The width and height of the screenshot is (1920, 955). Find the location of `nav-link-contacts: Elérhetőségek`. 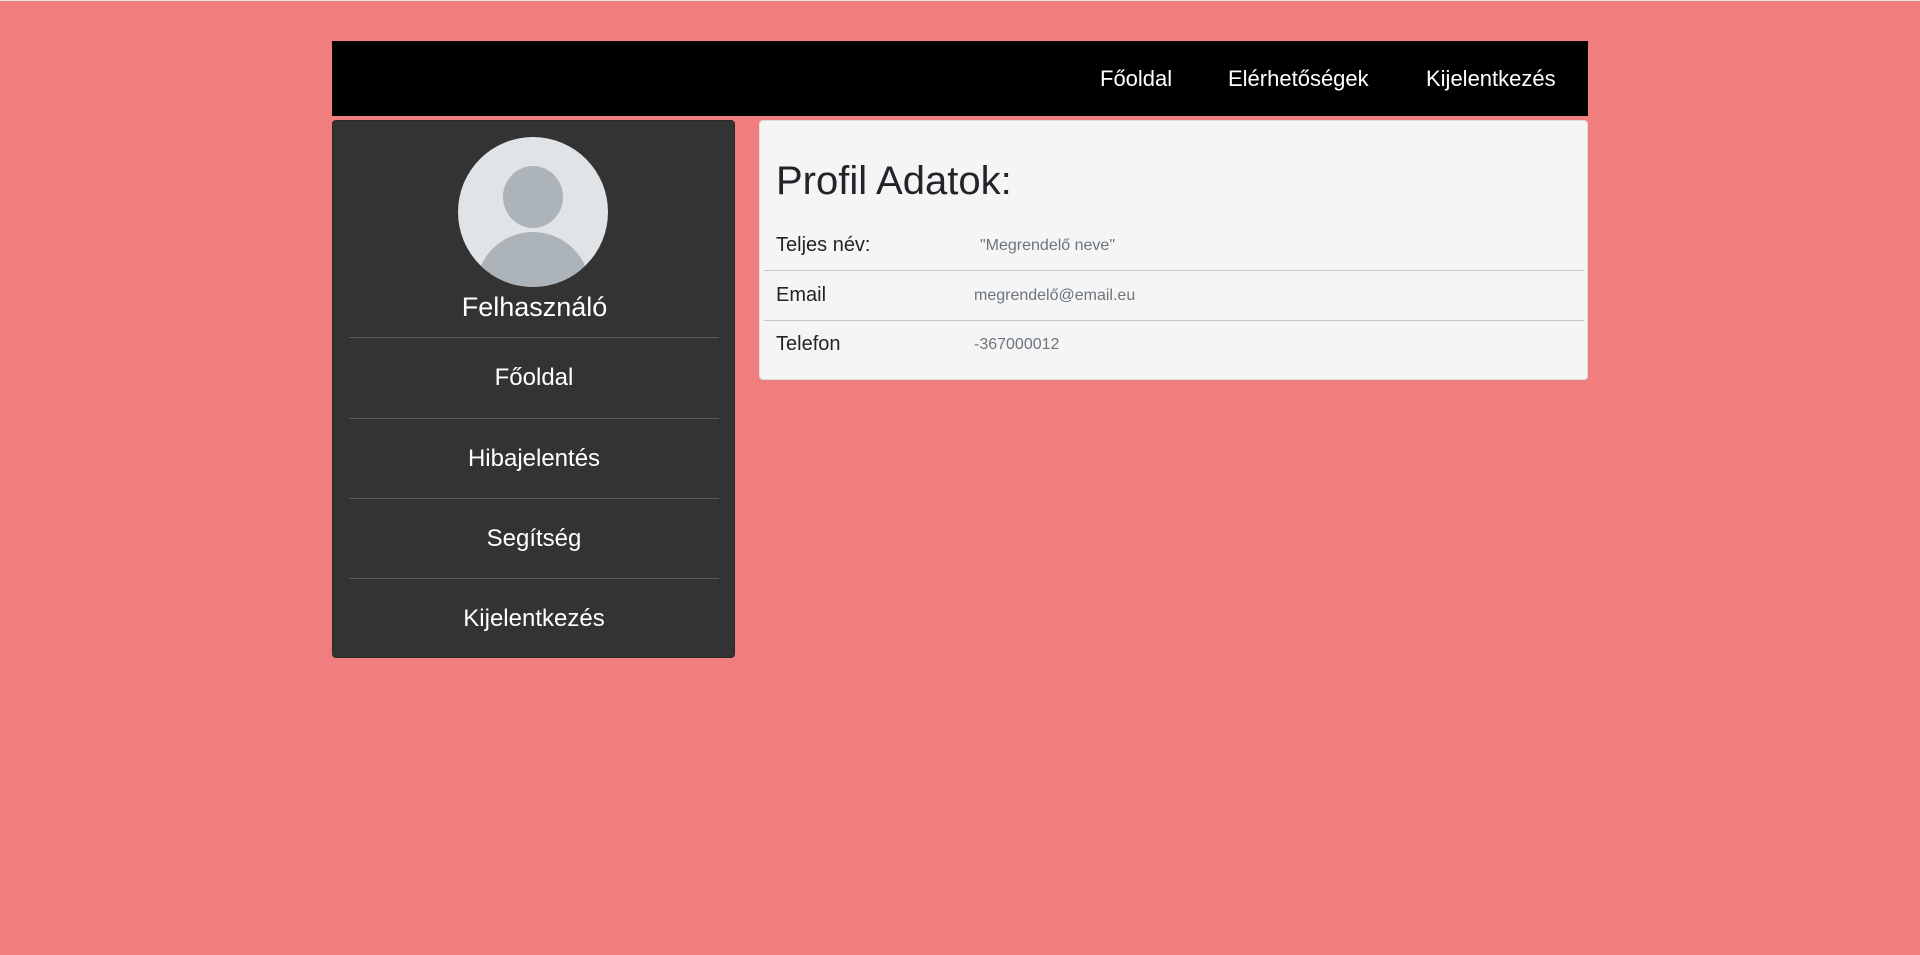

nav-link-contacts: Elérhetőségek is located at coordinates (1298, 78).